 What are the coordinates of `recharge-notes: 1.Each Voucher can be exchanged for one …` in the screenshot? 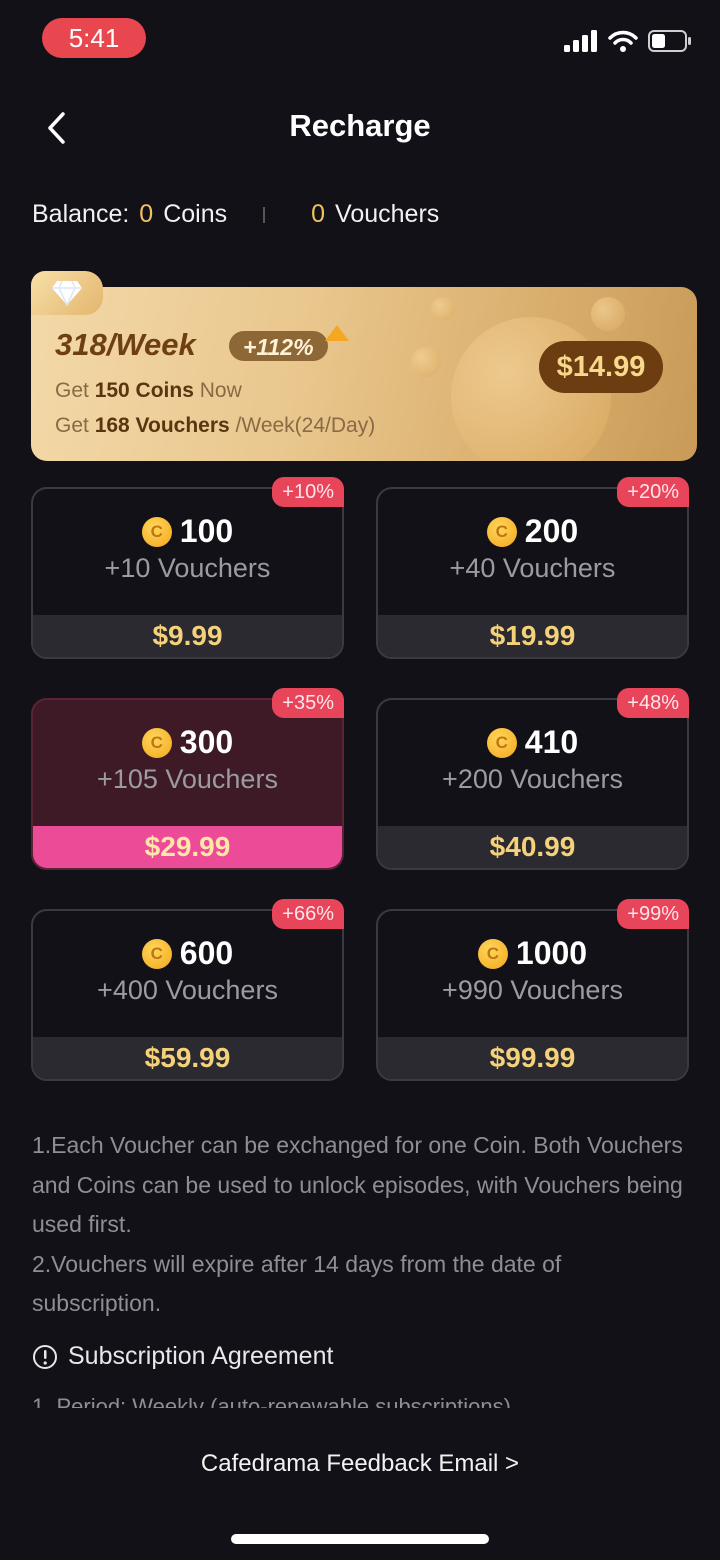 It's located at (362, 1225).